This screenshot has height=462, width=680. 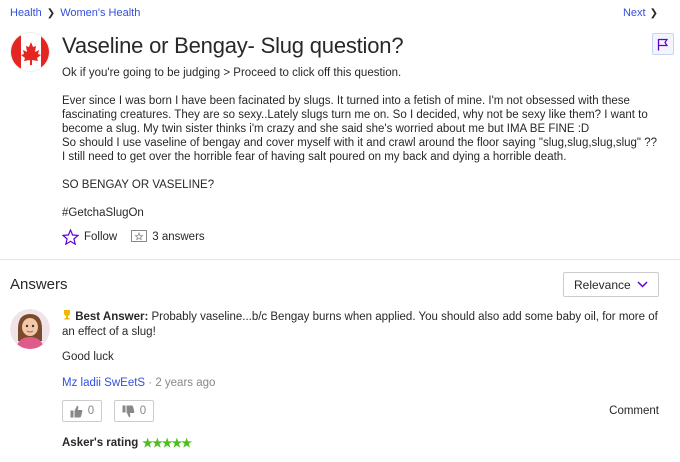 I want to click on next-label: Next, so click(x=634, y=13).